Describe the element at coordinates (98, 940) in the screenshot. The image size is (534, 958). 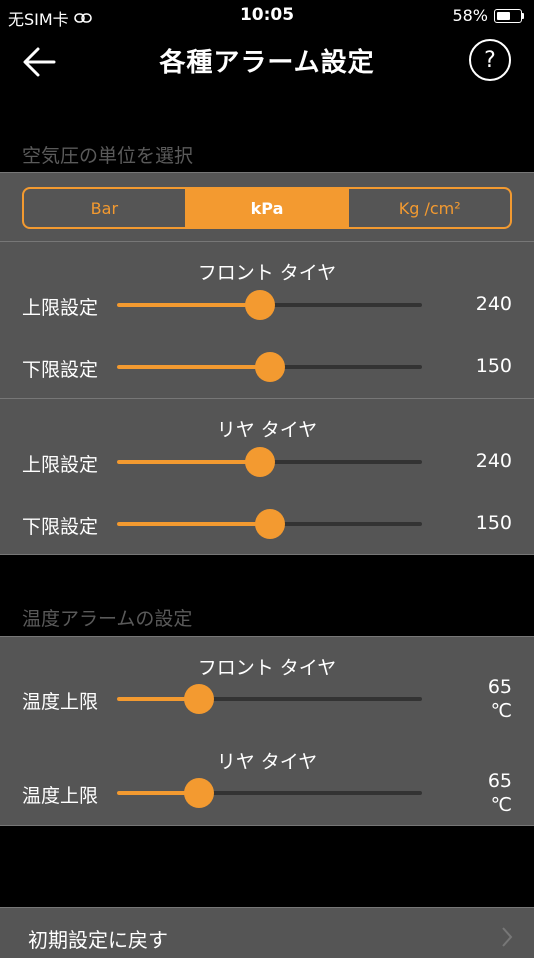
I see `reset-defaults-label: 初期設定に戻す` at that location.